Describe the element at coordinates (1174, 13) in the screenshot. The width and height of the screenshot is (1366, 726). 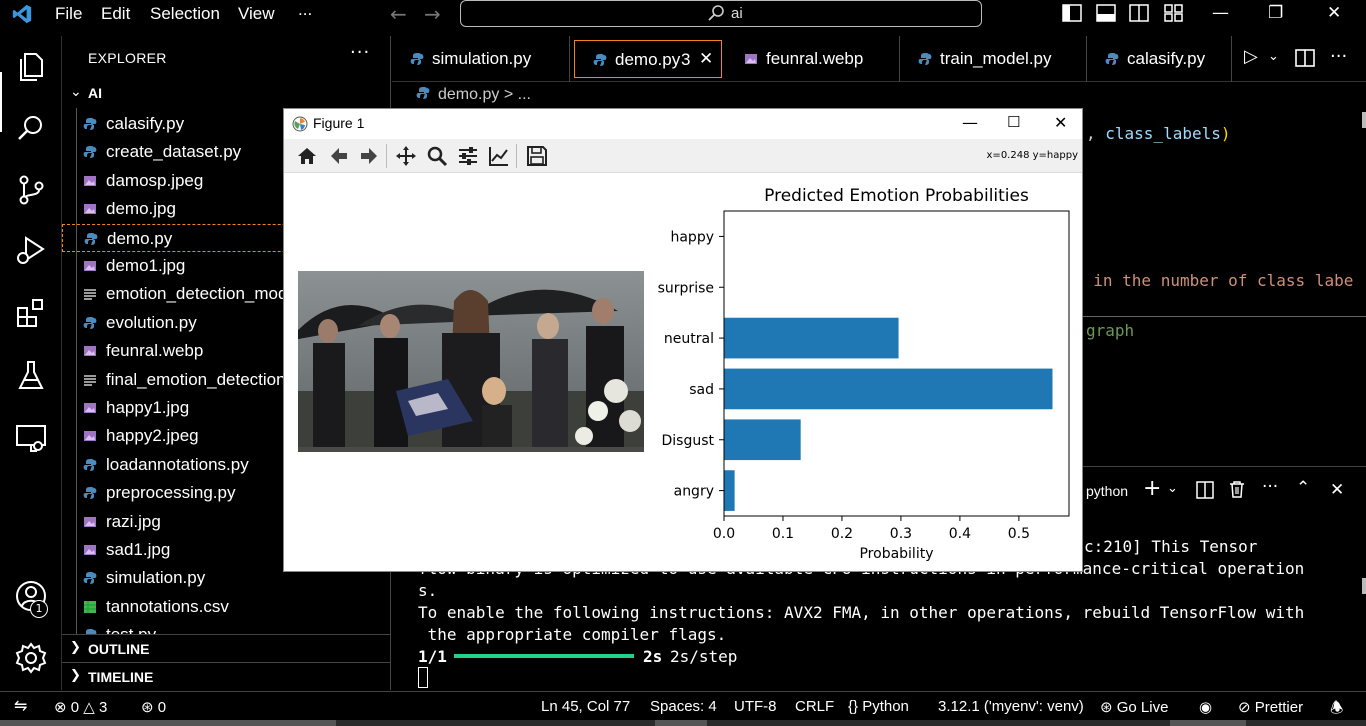
I see `customize-layout-icon` at that location.